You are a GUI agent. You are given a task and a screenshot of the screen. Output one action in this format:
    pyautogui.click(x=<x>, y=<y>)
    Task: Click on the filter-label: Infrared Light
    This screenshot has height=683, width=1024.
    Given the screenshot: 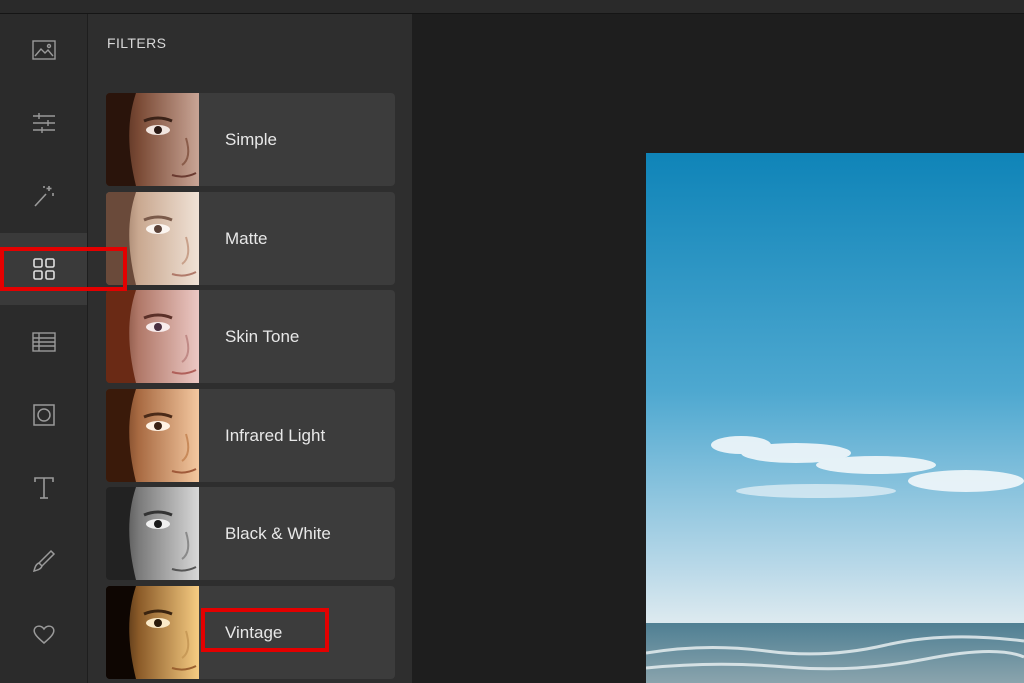 What is the action you would take?
    pyautogui.click(x=275, y=435)
    